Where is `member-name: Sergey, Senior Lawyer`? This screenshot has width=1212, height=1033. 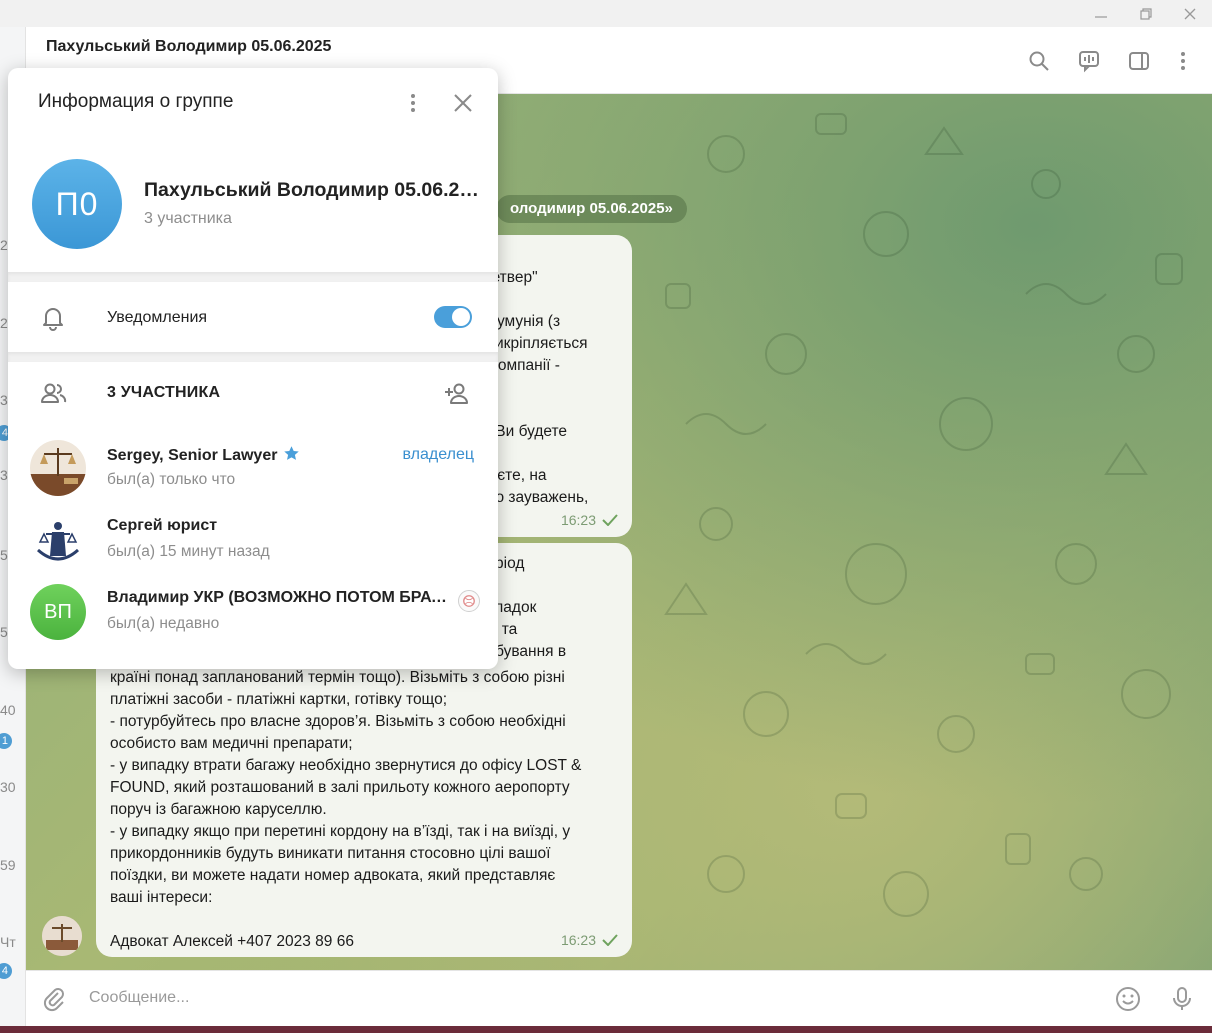 member-name: Sergey, Senior Lawyer is located at coordinates (203, 455).